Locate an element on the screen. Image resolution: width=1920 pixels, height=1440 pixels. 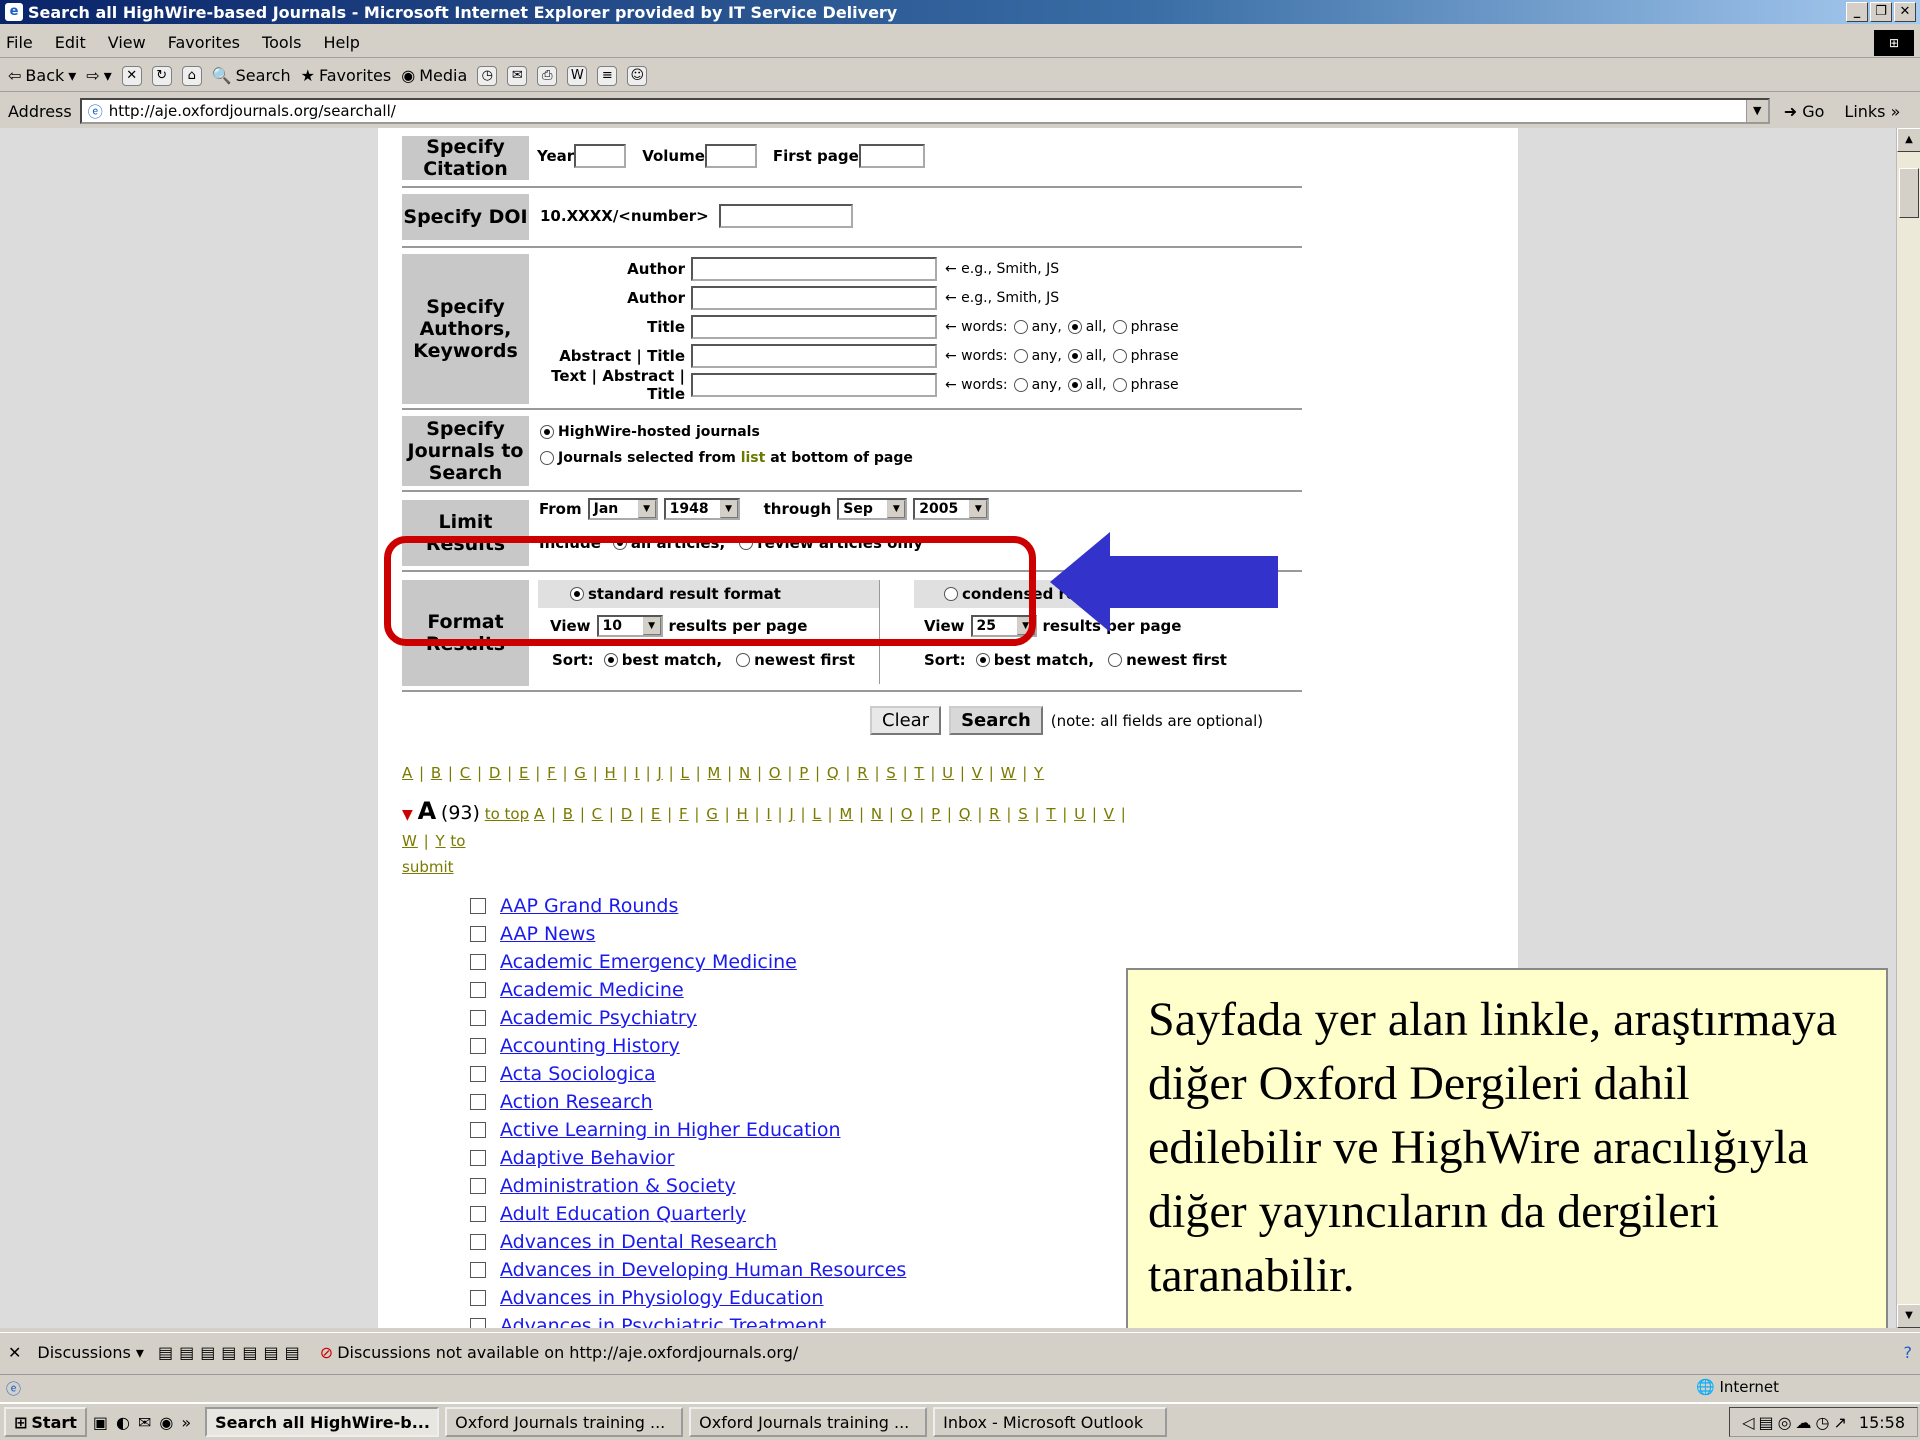
journal-link: Advances in Developing Human Resources is located at coordinates (703, 1270).